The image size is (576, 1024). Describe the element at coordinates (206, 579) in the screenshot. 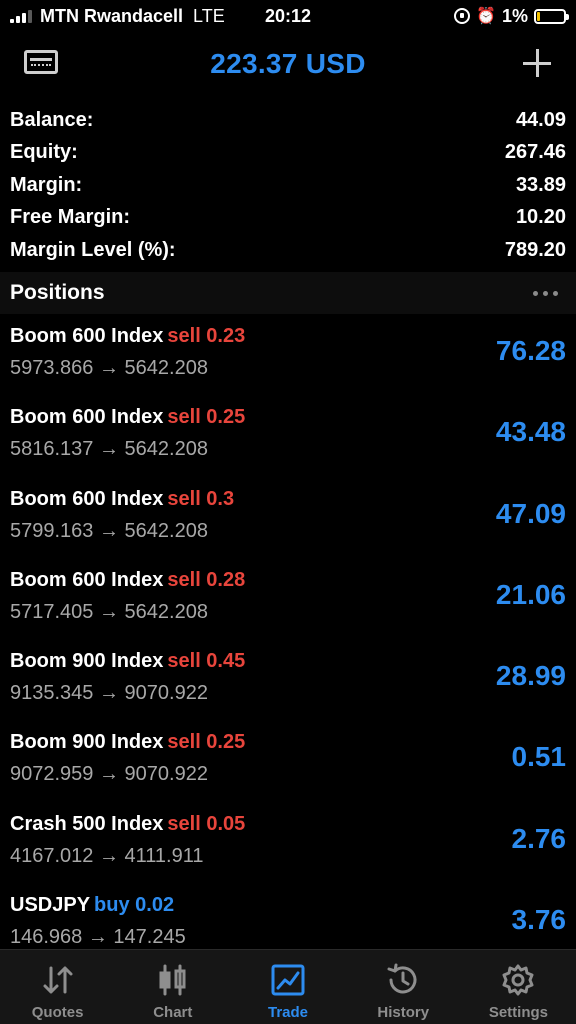

I see `position-type: sell 0.28` at that location.